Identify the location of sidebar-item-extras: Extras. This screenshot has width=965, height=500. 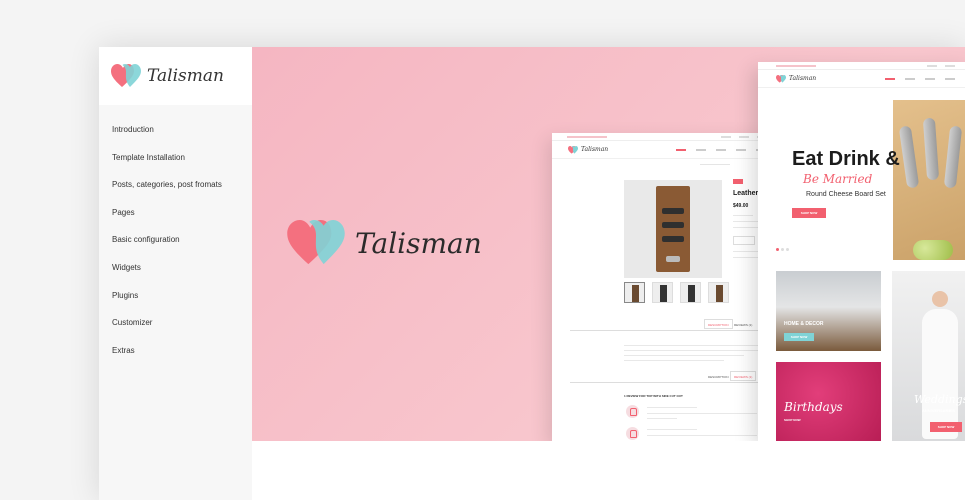
(175, 352).